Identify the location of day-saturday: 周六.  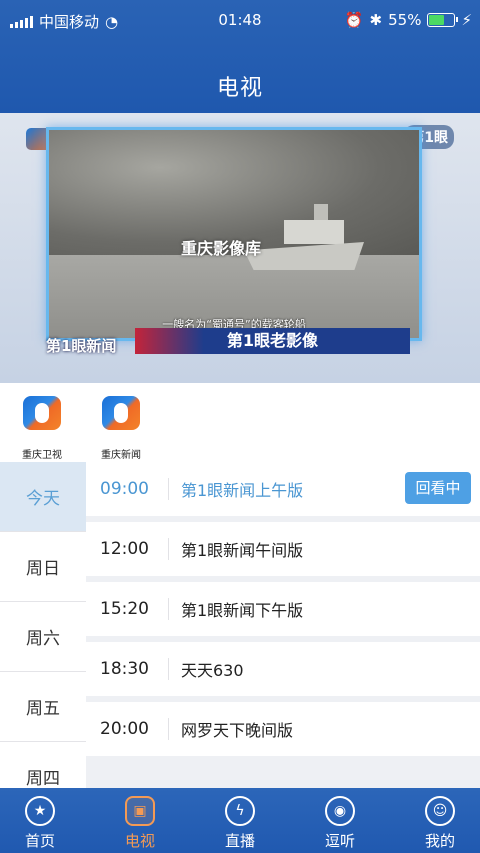
(43, 637).